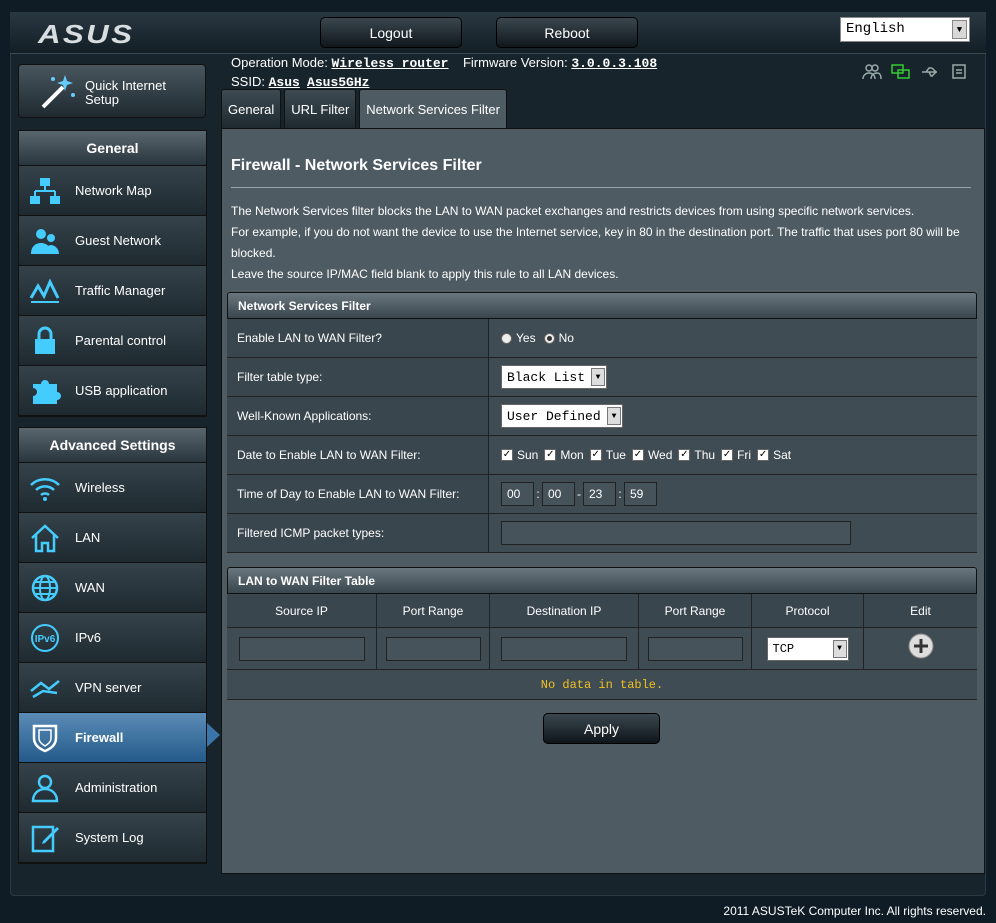 This screenshot has height=923, width=996. I want to click on source-port-input, so click(433, 648).